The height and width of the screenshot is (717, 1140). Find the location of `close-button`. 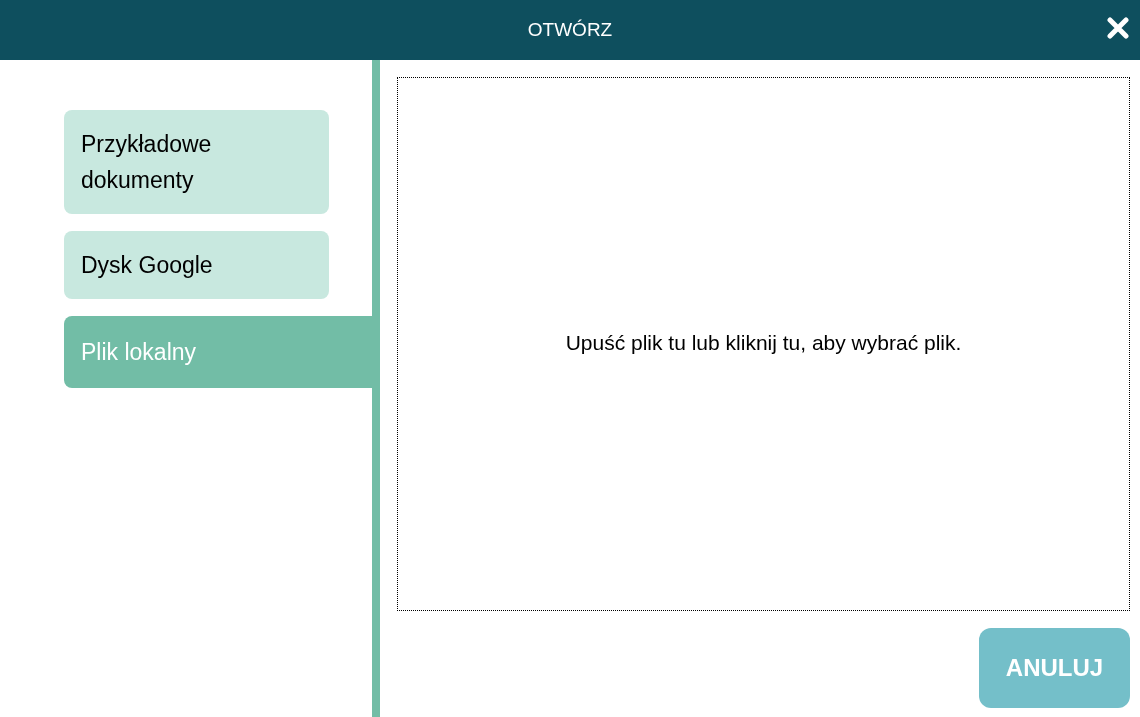

close-button is located at coordinates (1118, 28).